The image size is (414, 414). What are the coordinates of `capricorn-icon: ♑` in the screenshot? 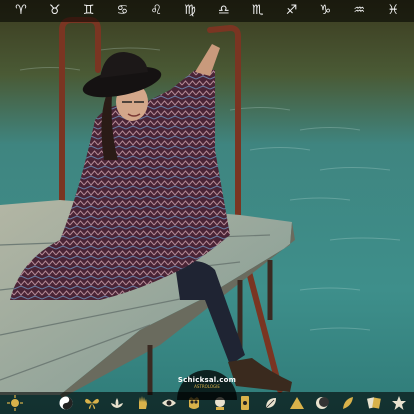 It's located at (325, 11).